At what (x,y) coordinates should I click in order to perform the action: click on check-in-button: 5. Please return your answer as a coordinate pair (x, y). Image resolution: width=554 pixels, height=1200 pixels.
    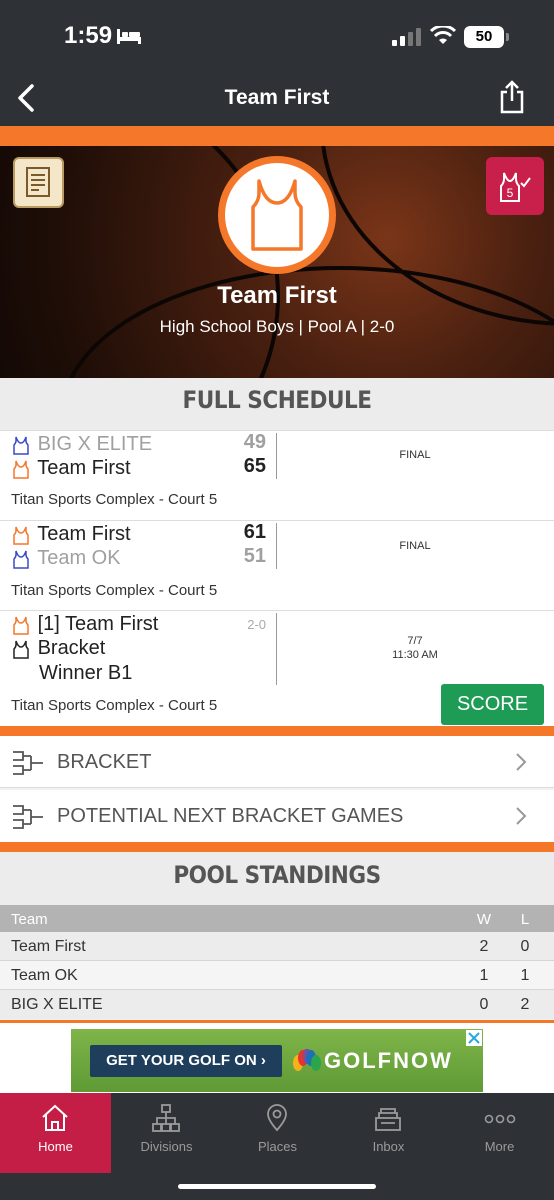
    Looking at the image, I should click on (515, 186).